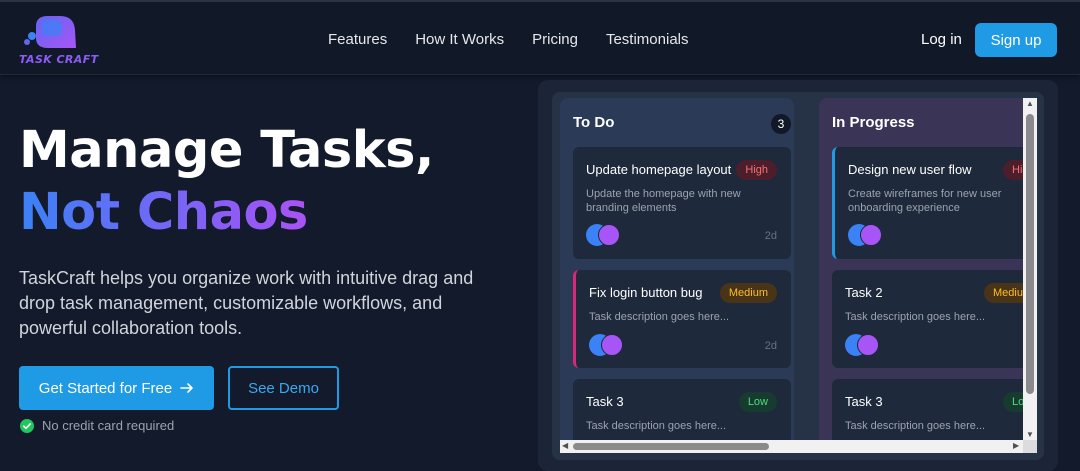  What do you see at coordinates (873, 122) in the screenshot?
I see `column-title: In Progress` at bounding box center [873, 122].